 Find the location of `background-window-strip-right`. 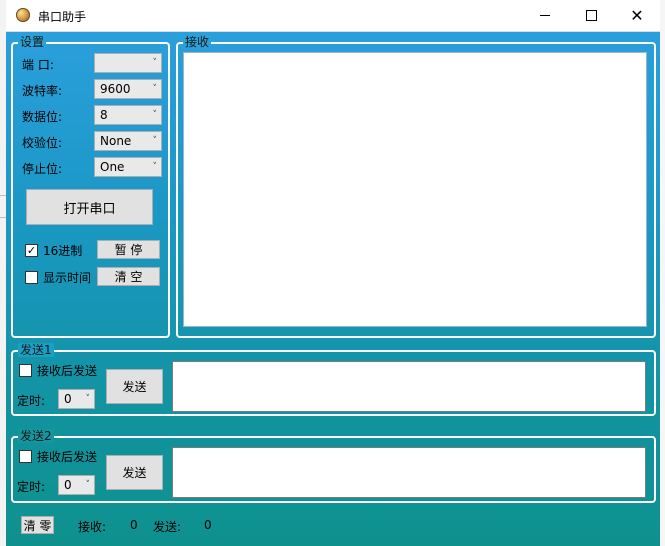

background-window-strip-right is located at coordinates (662, 273).